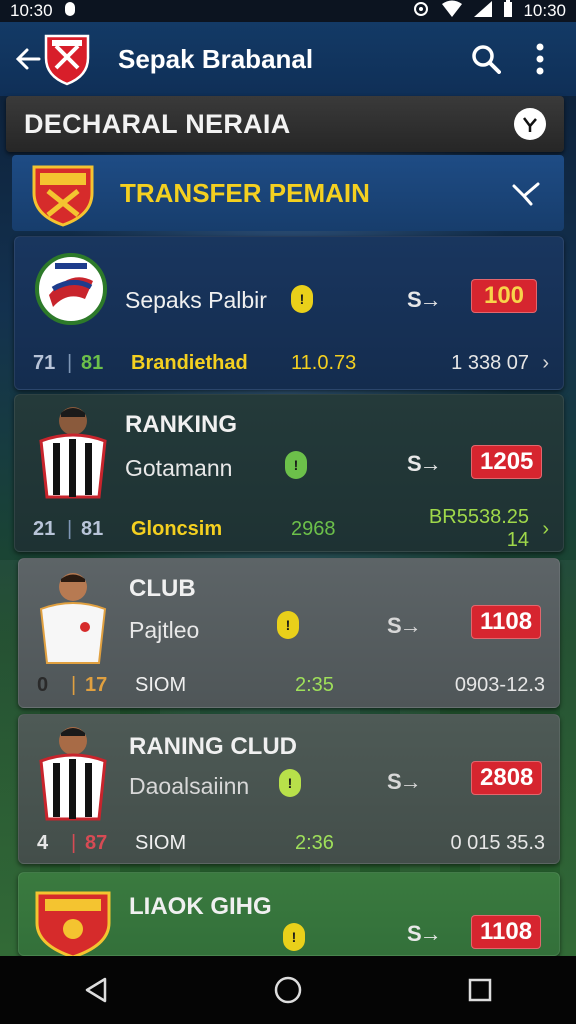  I want to click on status-time: 10:30, so click(31, 10).